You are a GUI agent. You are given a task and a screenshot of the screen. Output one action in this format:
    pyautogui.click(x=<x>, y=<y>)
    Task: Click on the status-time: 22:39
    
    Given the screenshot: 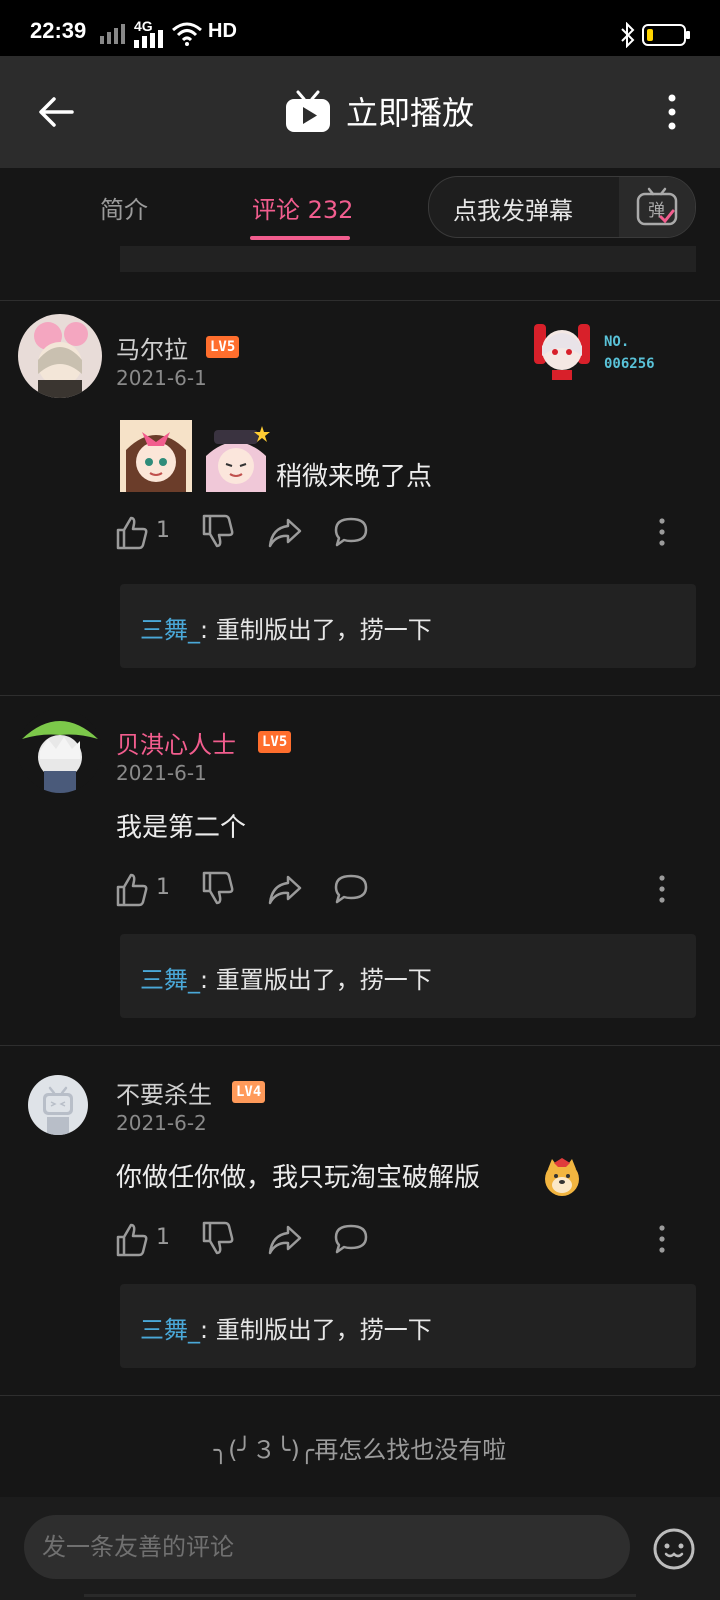 What is the action you would take?
    pyautogui.click(x=58, y=30)
    